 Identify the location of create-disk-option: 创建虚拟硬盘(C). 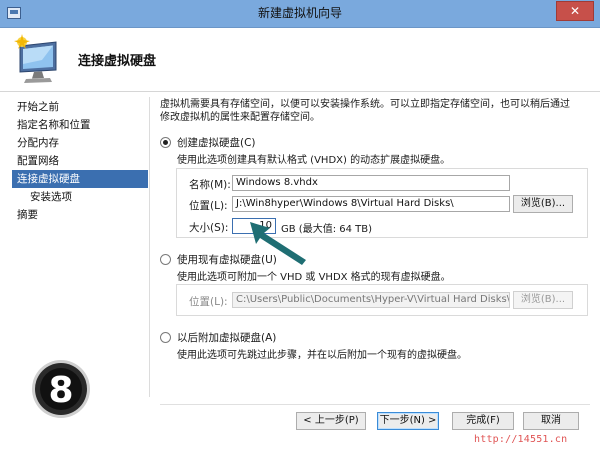
(208, 142).